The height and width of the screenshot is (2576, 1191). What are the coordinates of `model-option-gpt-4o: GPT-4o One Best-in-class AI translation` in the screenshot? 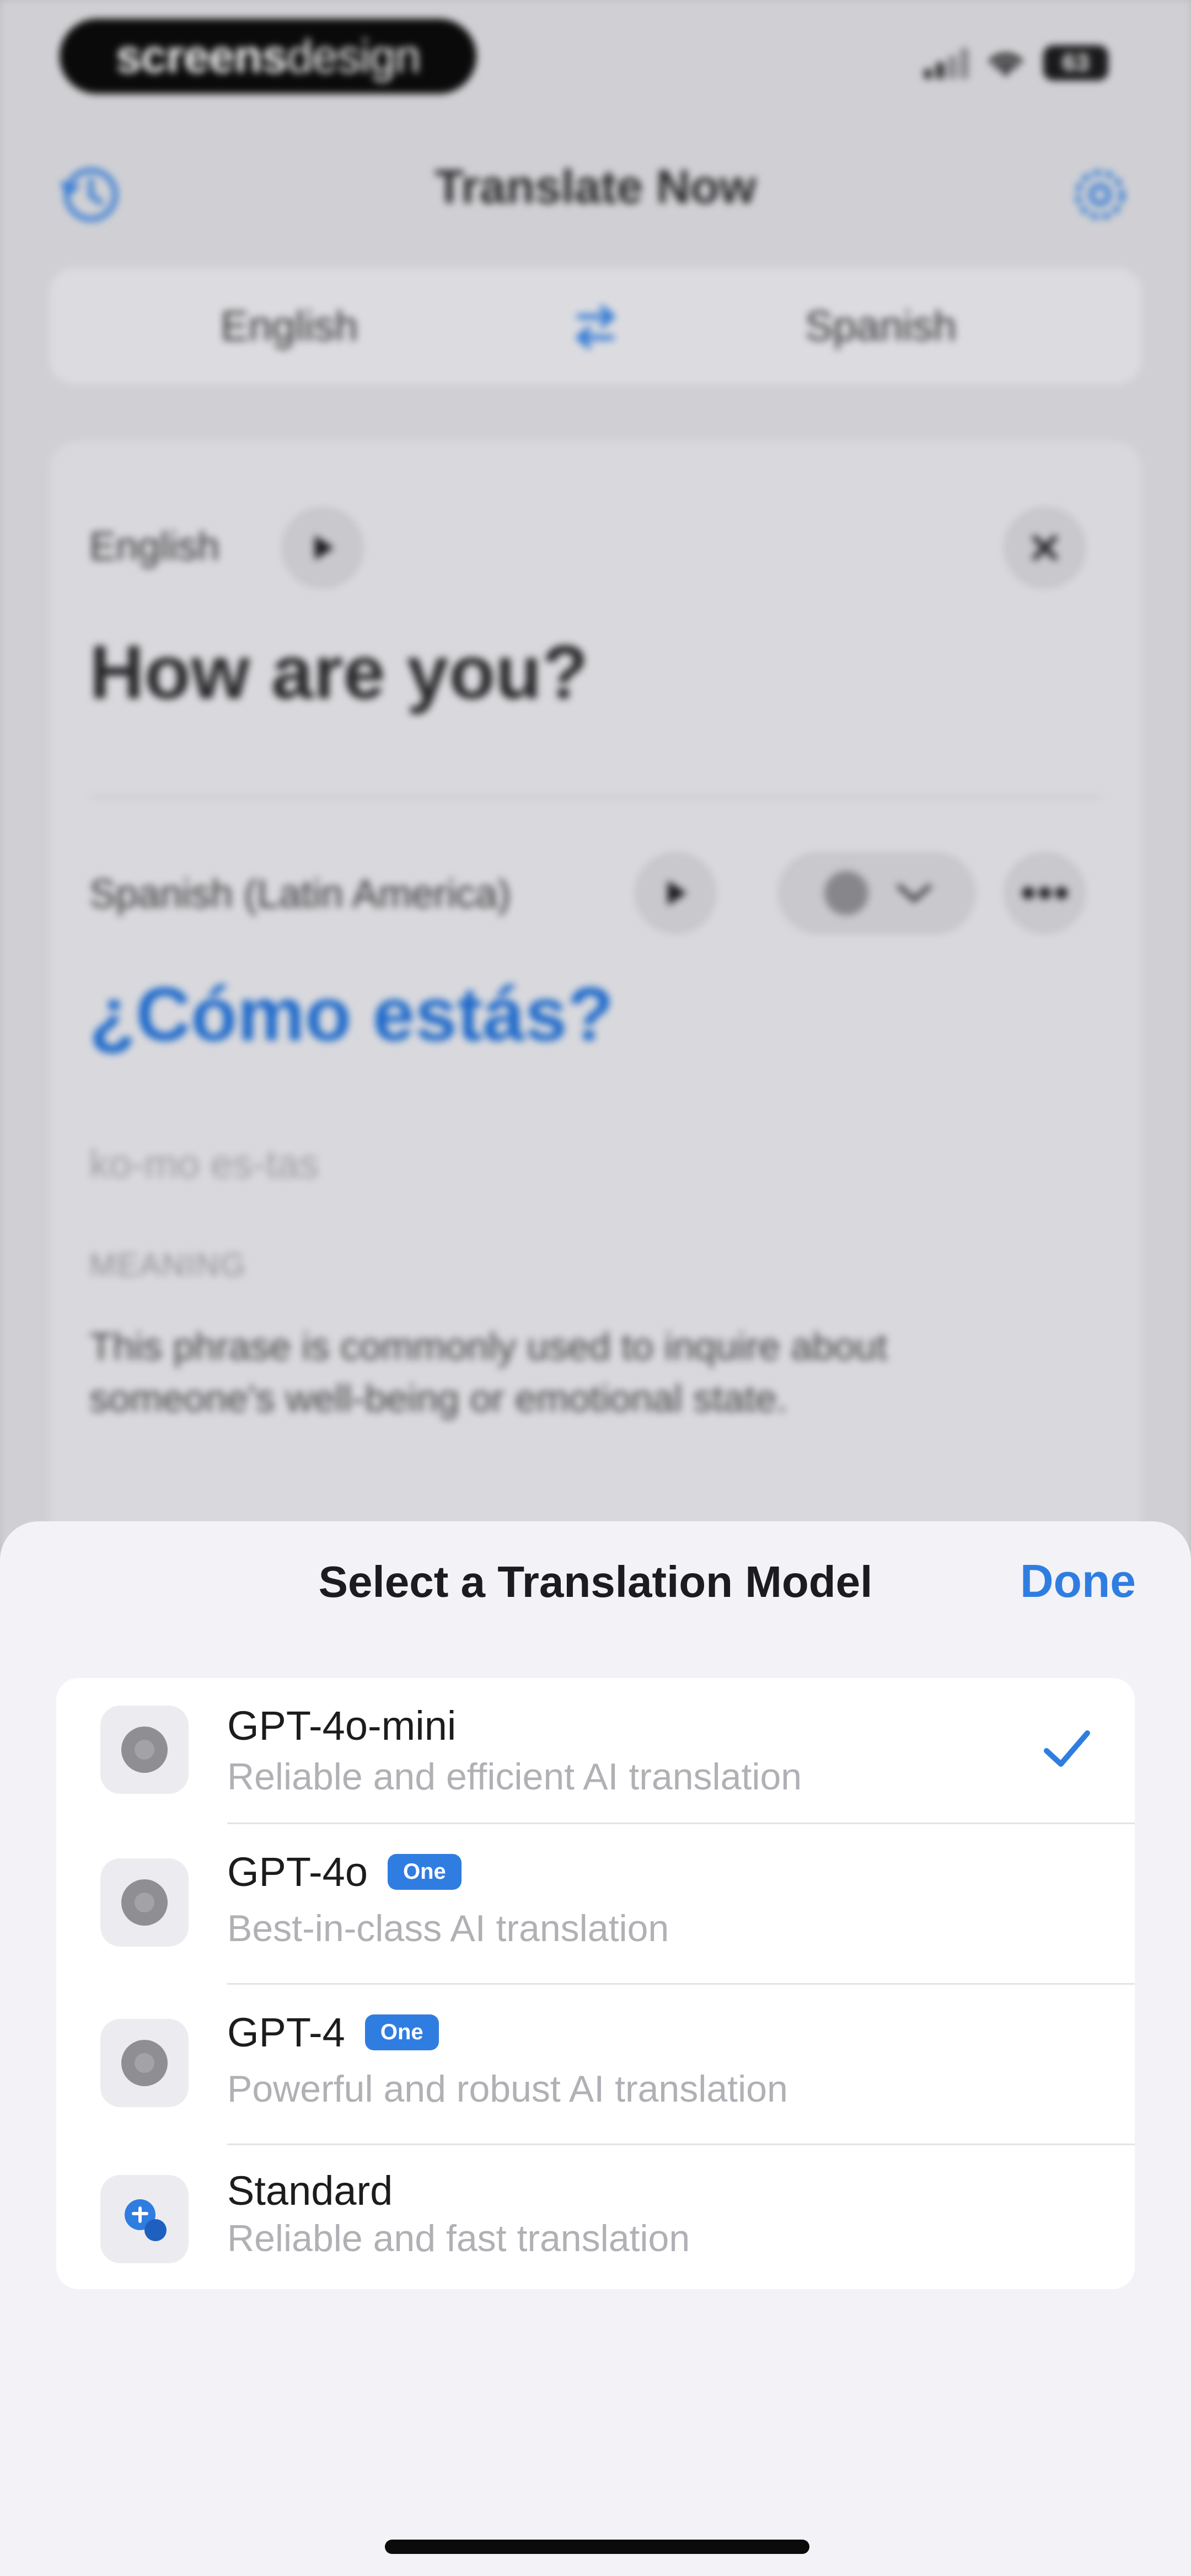 It's located at (595, 1904).